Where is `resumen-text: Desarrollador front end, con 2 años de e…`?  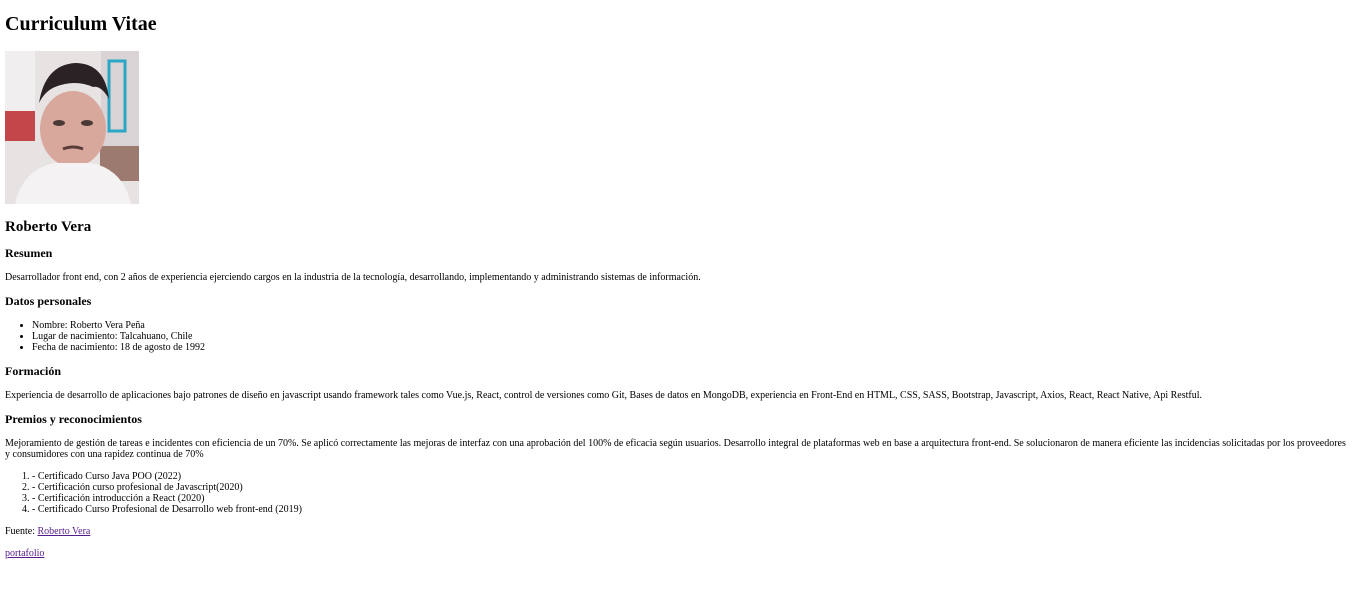 resumen-text: Desarrollador front end, con 2 años de e… is located at coordinates (353, 277).